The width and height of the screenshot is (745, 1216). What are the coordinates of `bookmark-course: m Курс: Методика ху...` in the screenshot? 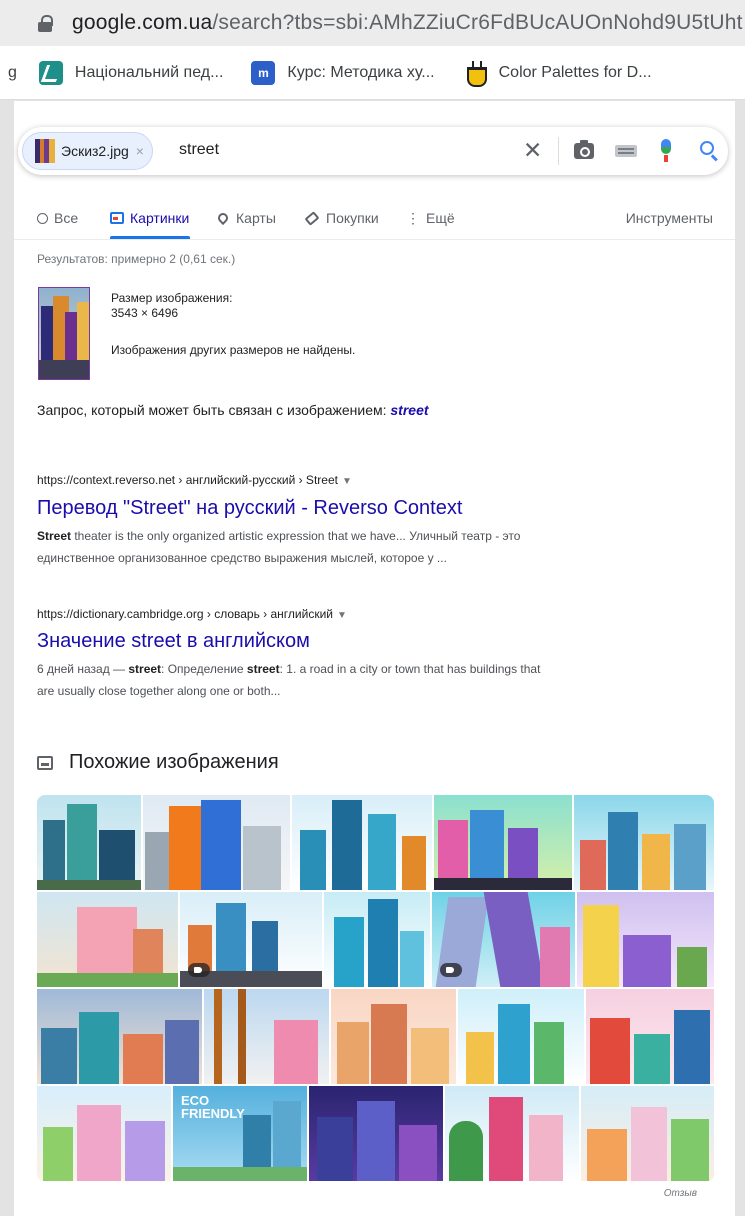 It's located at (343, 72).